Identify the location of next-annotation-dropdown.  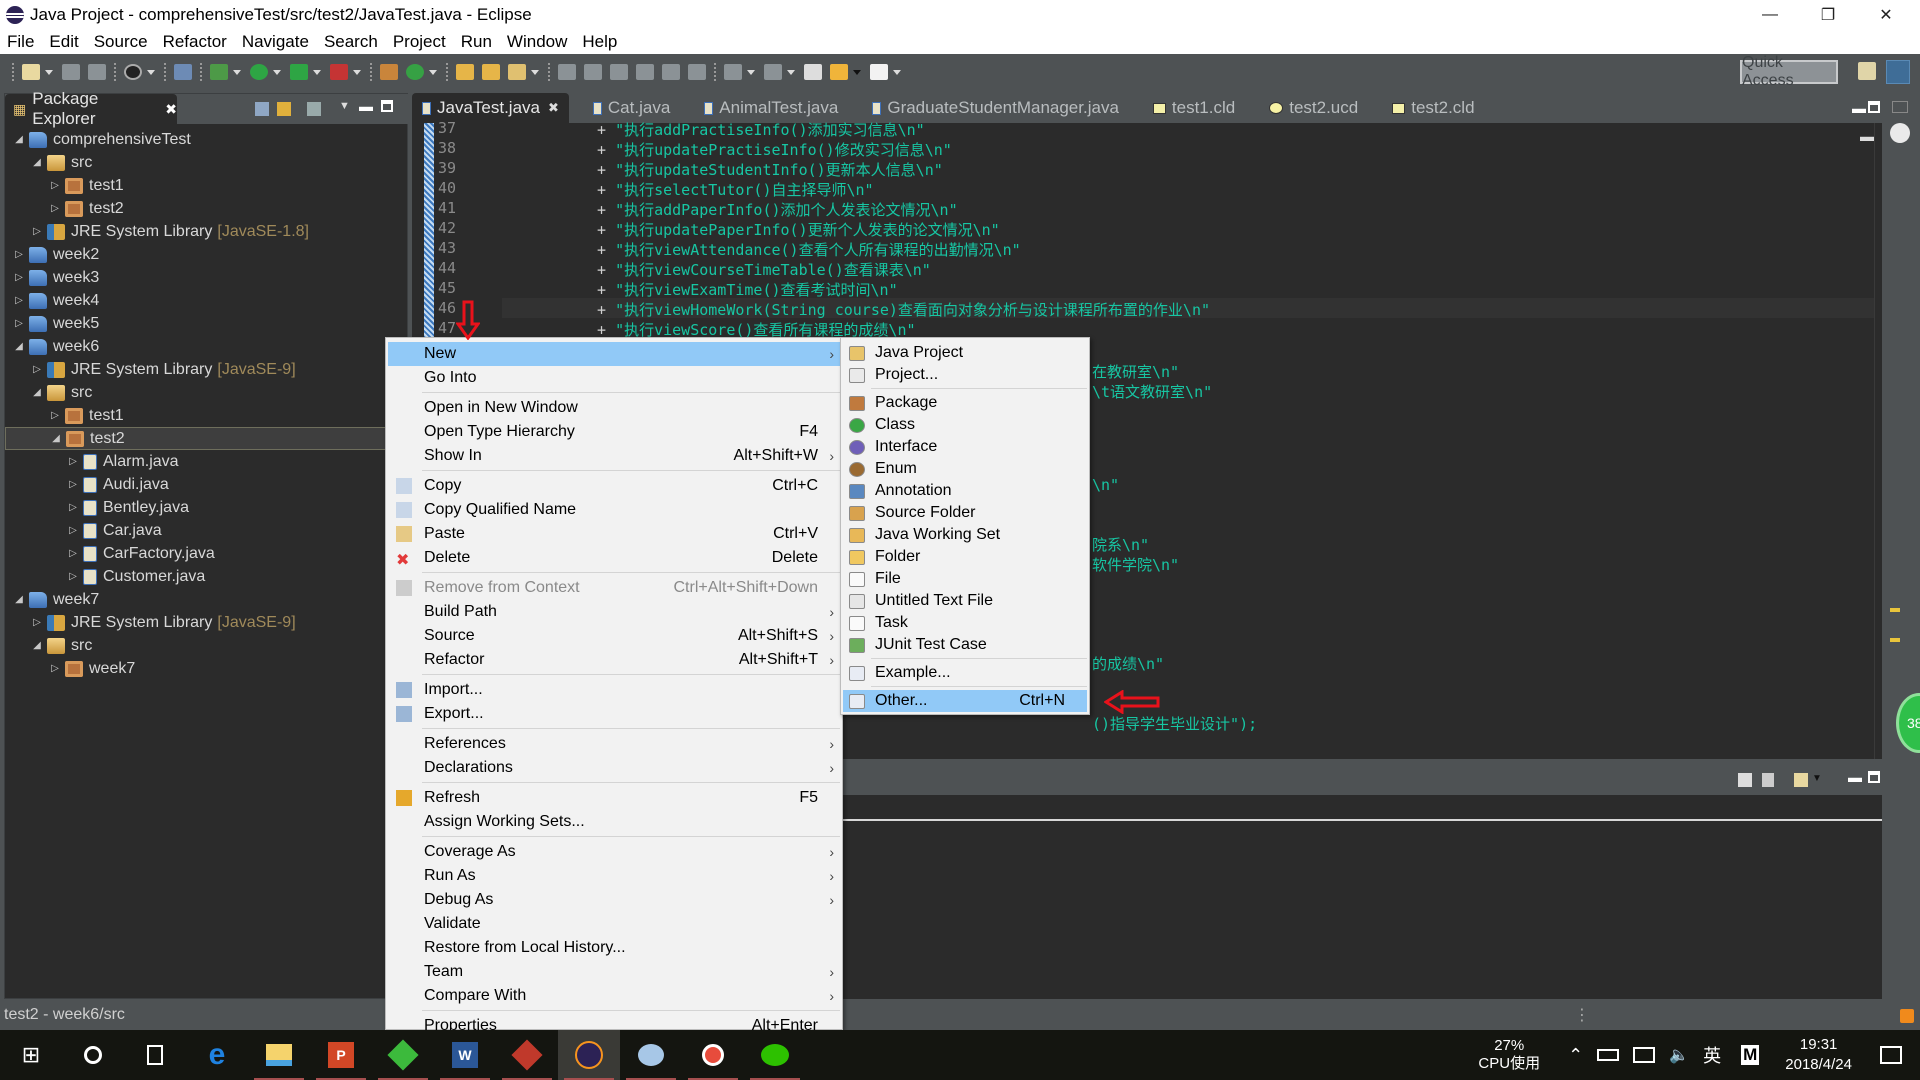
(751, 72).